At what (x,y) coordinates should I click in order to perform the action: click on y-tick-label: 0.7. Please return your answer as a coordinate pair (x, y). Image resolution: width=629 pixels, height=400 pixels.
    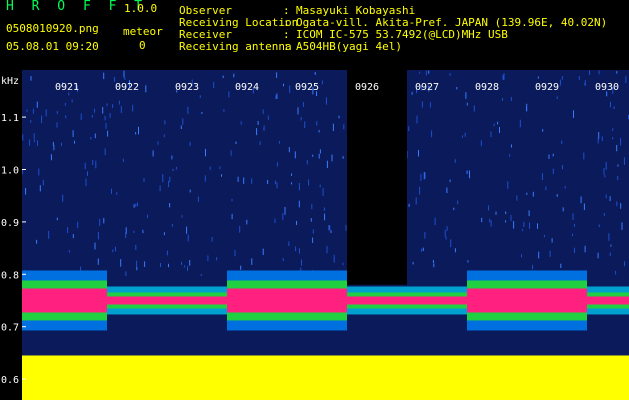
    Looking at the image, I should click on (10, 328).